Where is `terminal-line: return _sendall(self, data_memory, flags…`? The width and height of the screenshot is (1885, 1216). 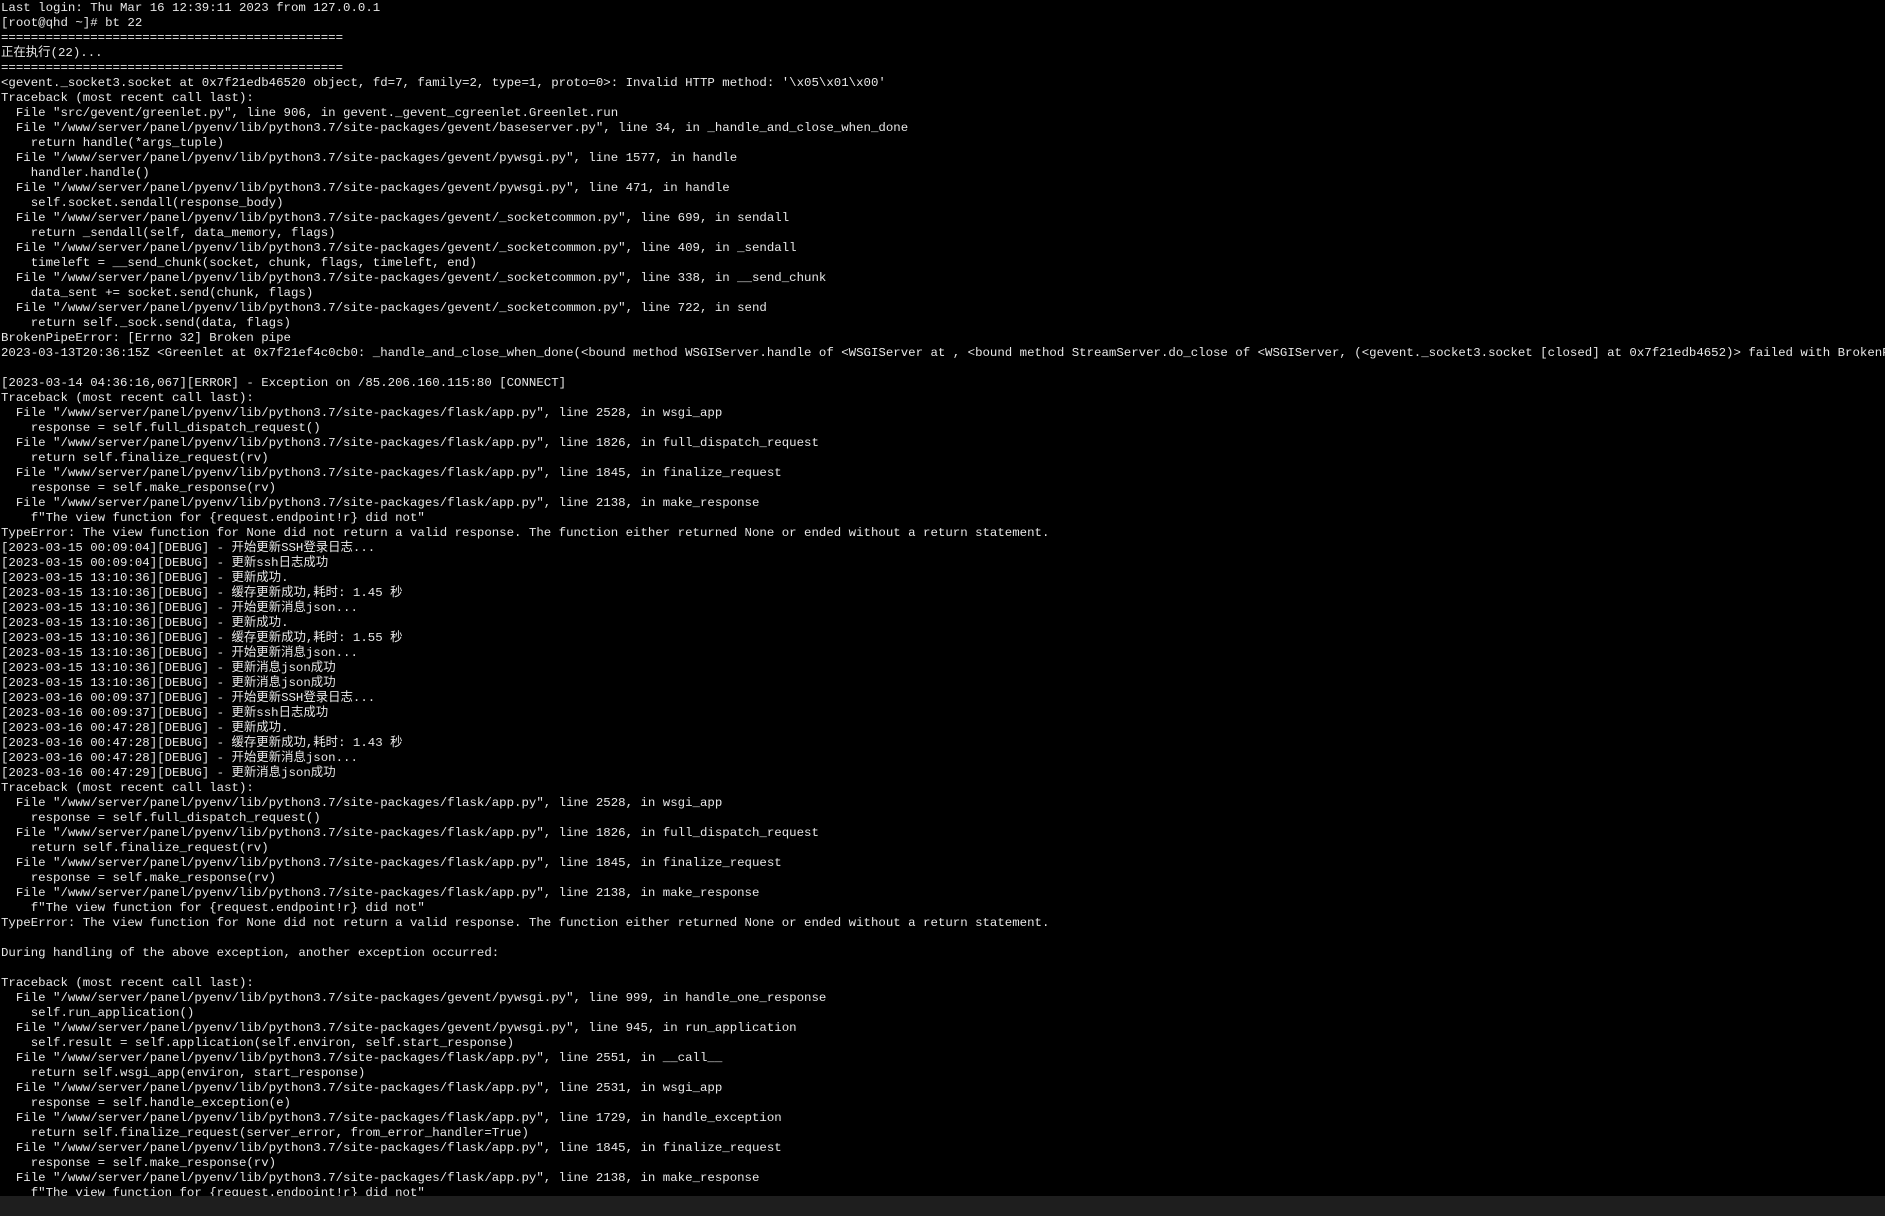
terminal-line: return _sendall(self, data_memory, flags… is located at coordinates (168, 233).